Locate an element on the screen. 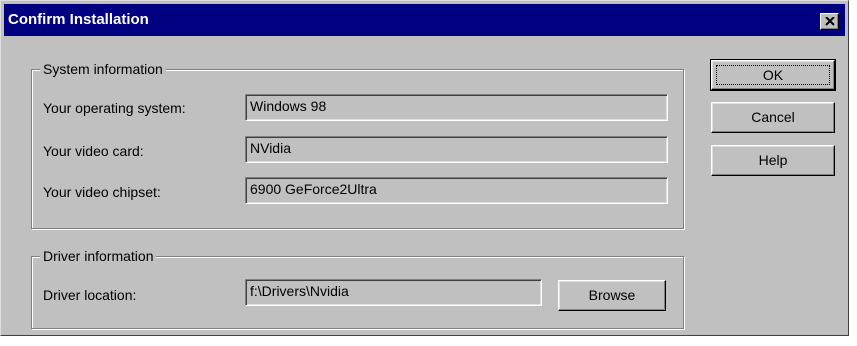 The width and height of the screenshot is (857, 346). help-button: Help is located at coordinates (773, 160).